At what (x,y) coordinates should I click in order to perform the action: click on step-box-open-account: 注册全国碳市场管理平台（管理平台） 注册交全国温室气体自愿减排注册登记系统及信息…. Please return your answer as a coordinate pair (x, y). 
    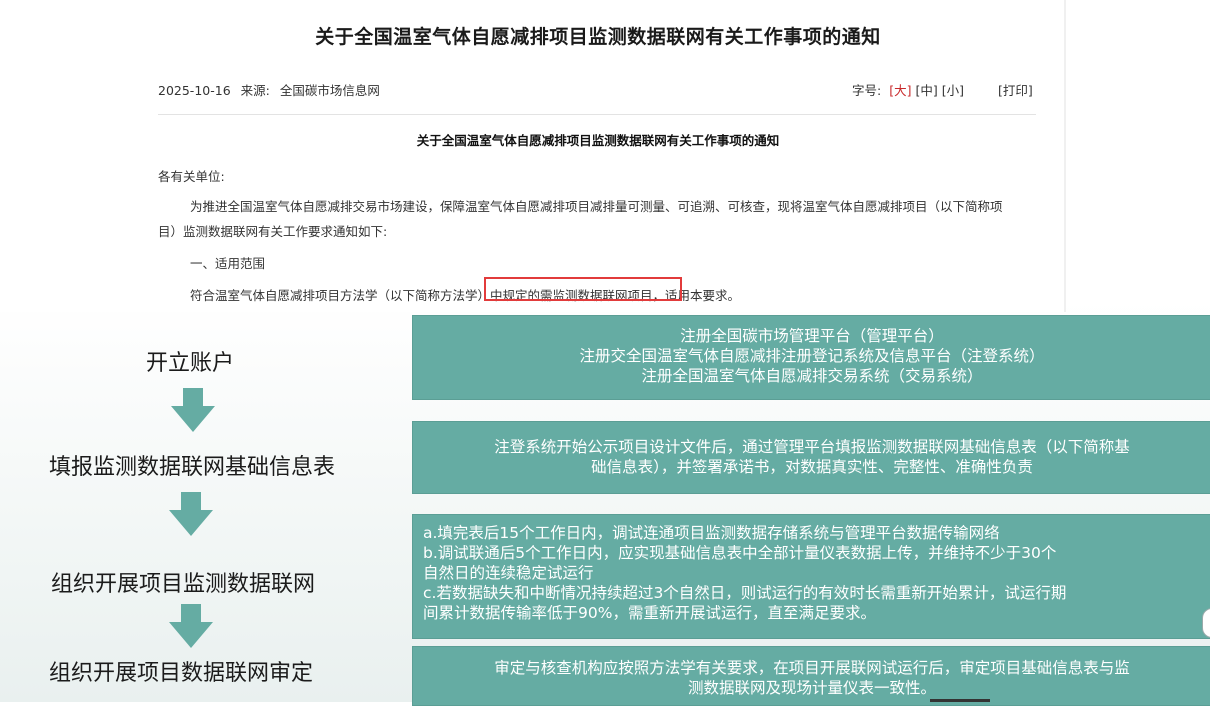
    Looking at the image, I should click on (811, 357).